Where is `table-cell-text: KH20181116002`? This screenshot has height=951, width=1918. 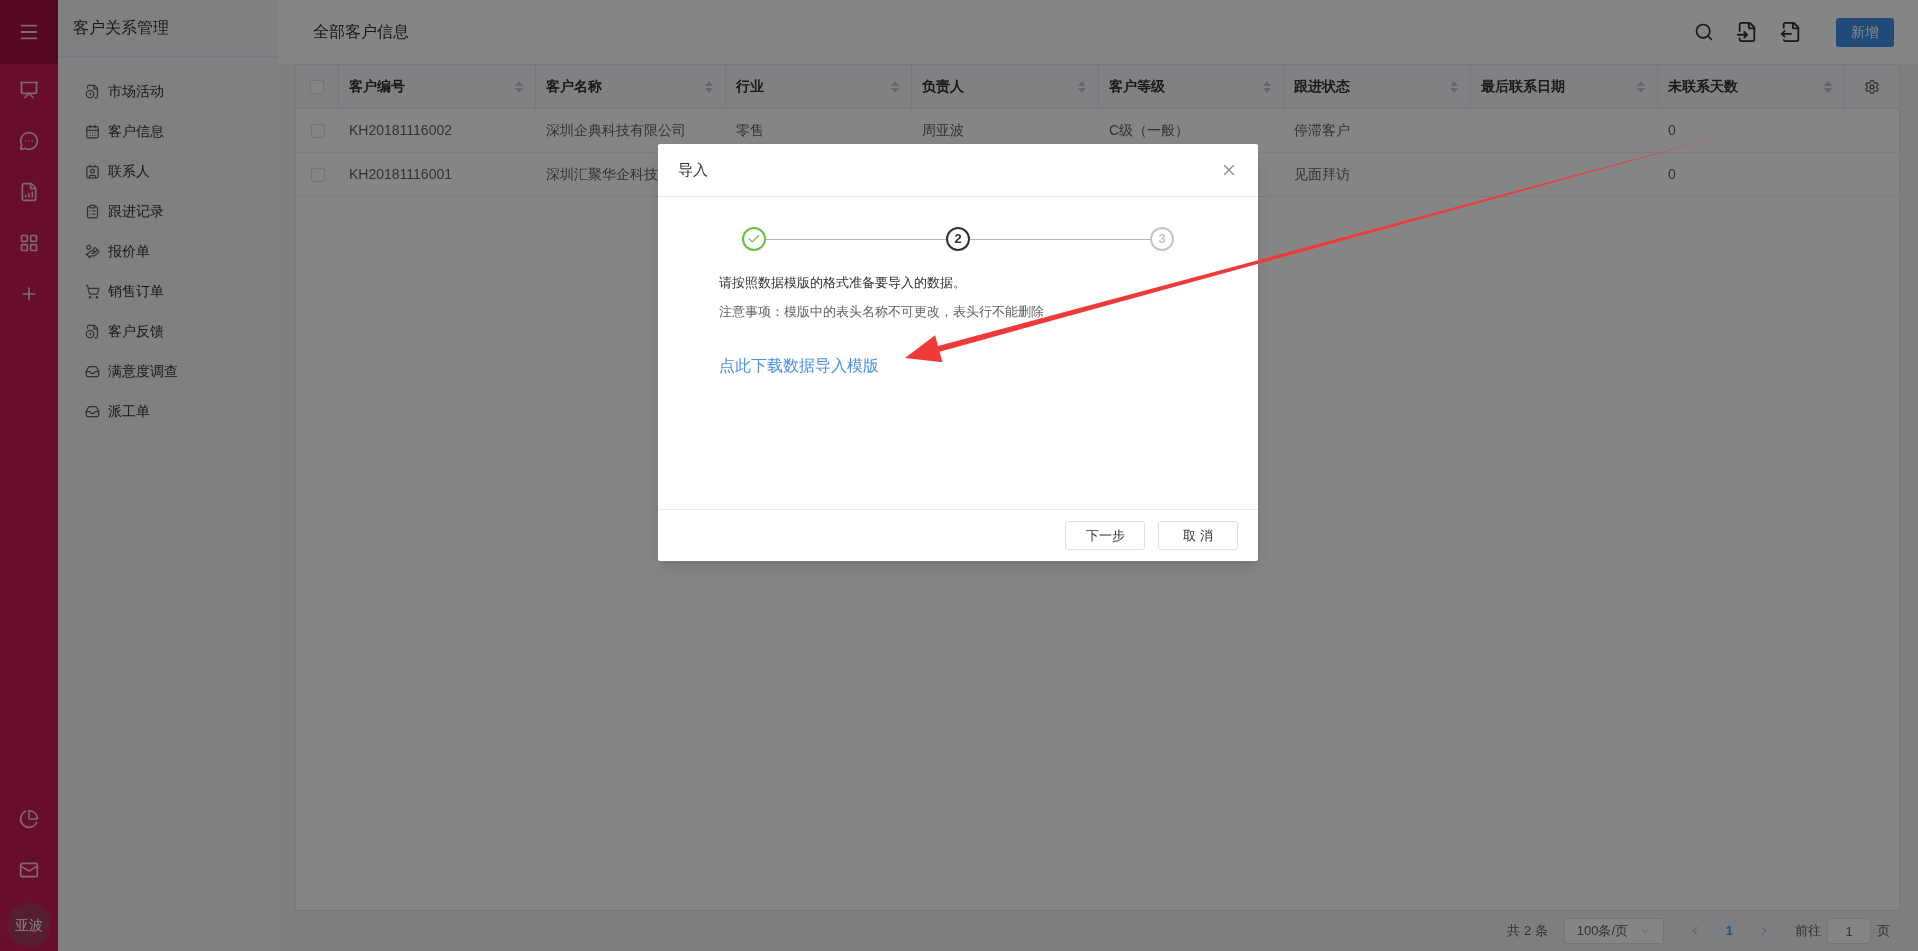
table-cell-text: KH20181116002 is located at coordinates (401, 130).